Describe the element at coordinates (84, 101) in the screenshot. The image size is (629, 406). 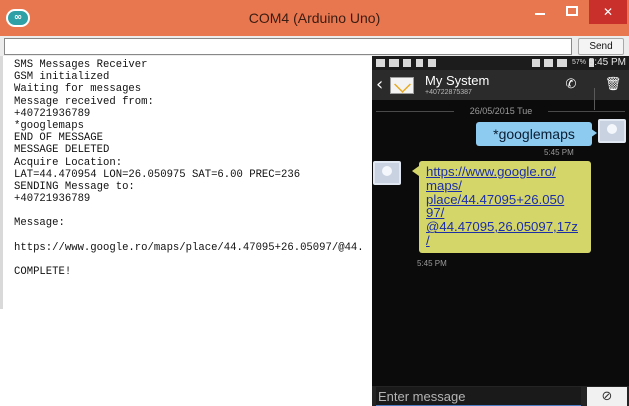
I see `serial-line: Message received from:` at that location.